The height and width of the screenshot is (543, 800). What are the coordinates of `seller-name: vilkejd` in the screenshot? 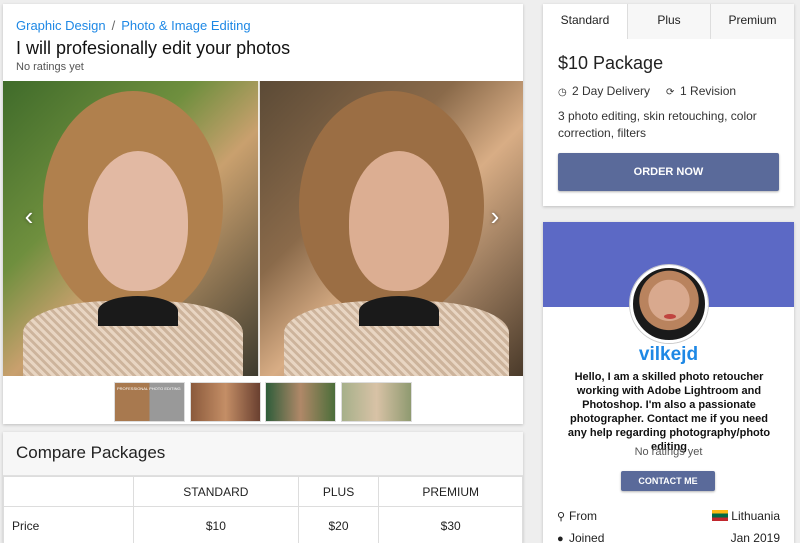 It's located at (668, 355).